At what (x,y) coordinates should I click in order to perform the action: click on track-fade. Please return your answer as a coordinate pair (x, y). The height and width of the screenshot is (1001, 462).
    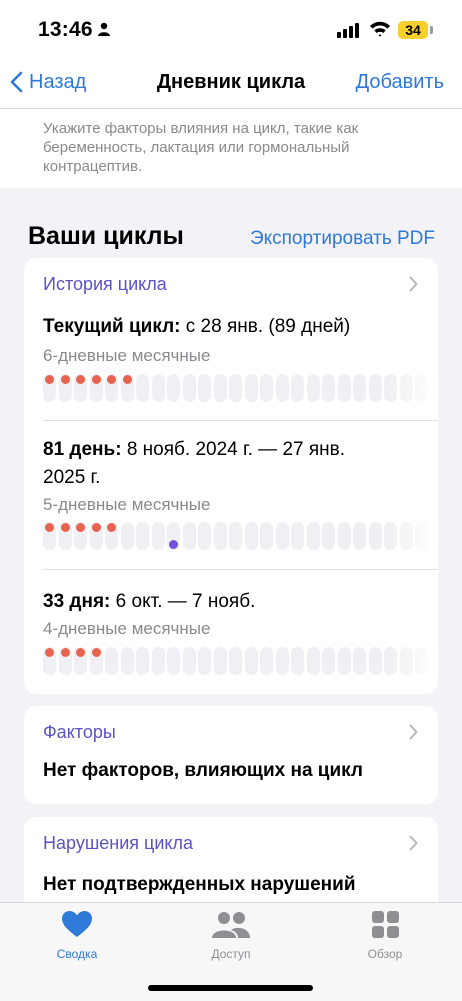
    Looking at the image, I should click on (413, 661).